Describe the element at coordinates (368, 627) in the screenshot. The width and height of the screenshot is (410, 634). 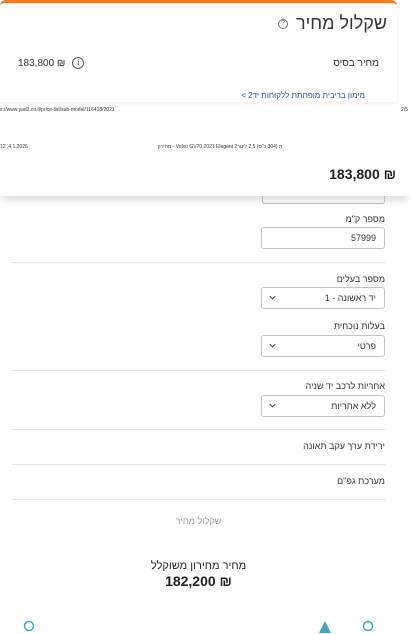
I see `search-icon` at that location.